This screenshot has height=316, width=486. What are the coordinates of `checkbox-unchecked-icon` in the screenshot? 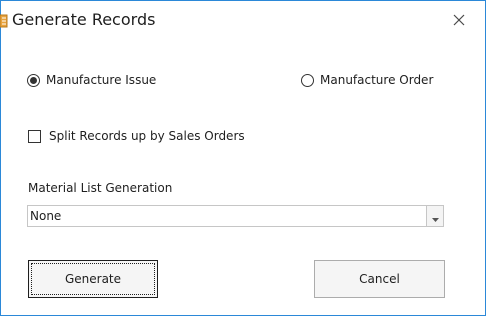 It's located at (34, 136).